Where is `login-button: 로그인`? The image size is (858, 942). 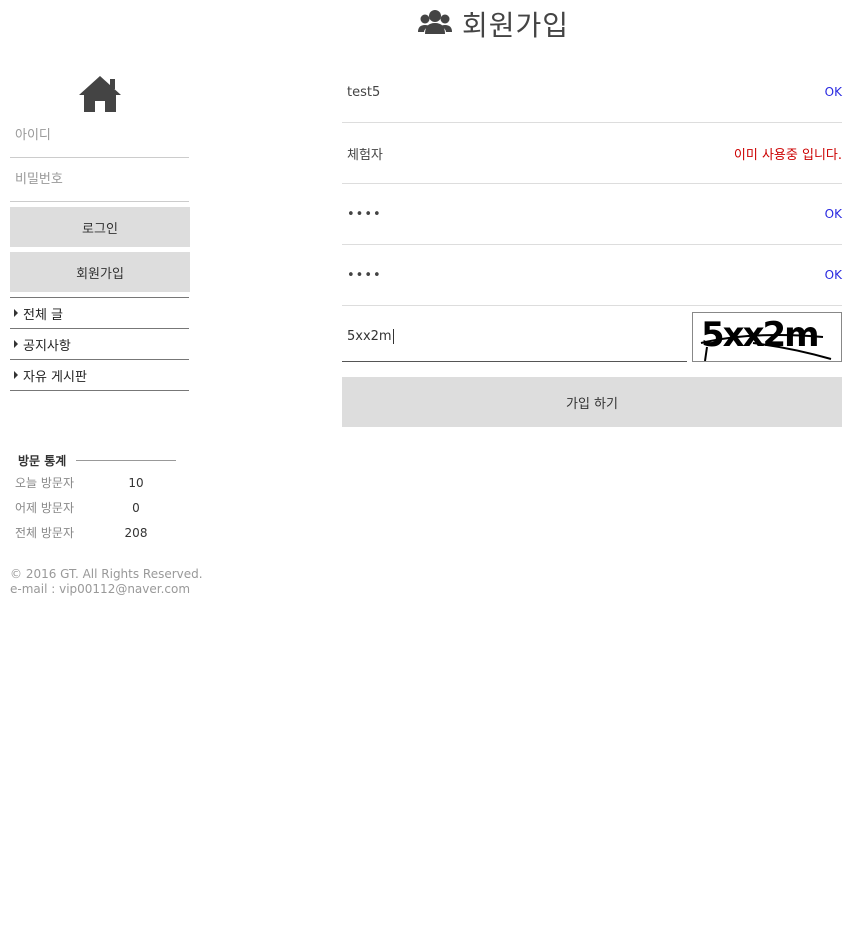
login-button: 로그인 is located at coordinates (100, 227).